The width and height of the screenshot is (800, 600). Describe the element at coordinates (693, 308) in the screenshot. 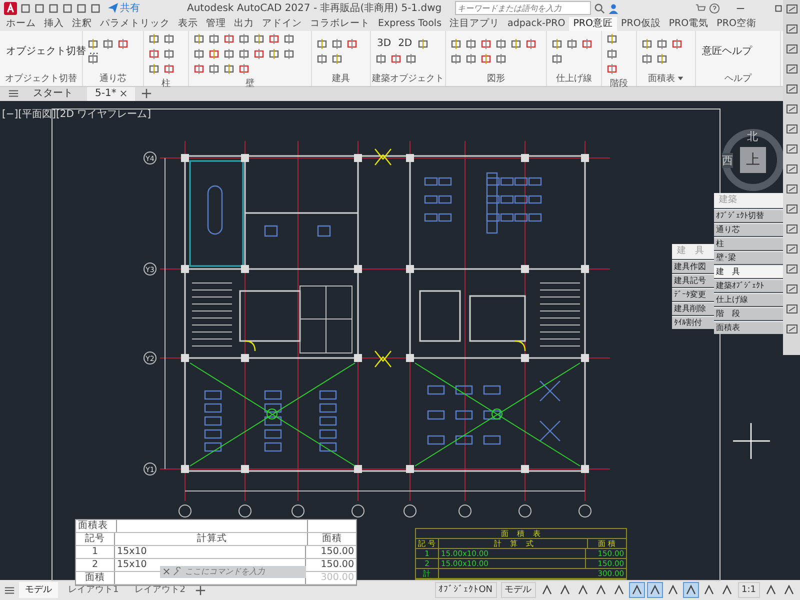

I see `palette-item: 建具削除` at that location.